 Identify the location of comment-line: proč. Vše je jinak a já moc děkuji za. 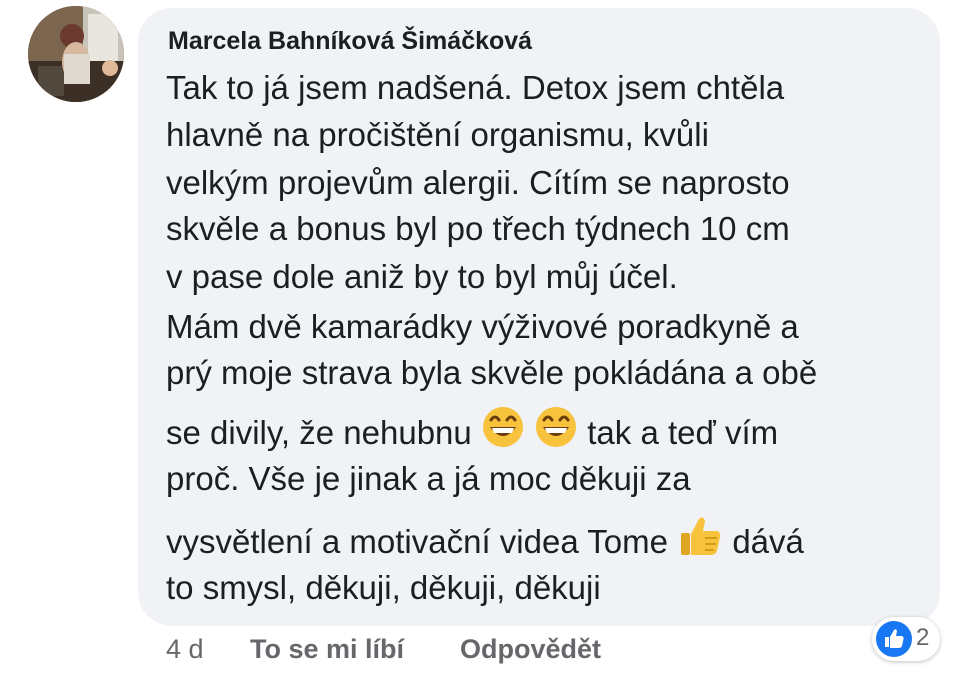
(428, 478).